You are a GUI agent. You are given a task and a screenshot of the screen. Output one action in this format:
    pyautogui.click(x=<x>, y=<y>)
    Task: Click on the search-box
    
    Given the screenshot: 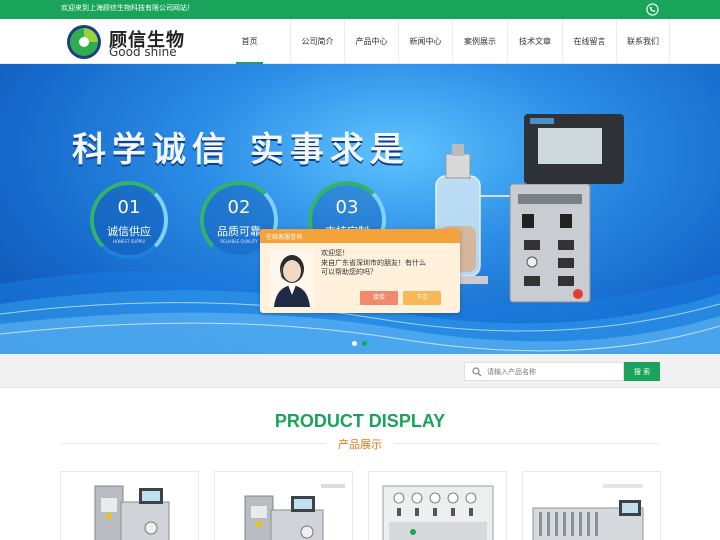 What is the action you would take?
    pyautogui.click(x=544, y=371)
    